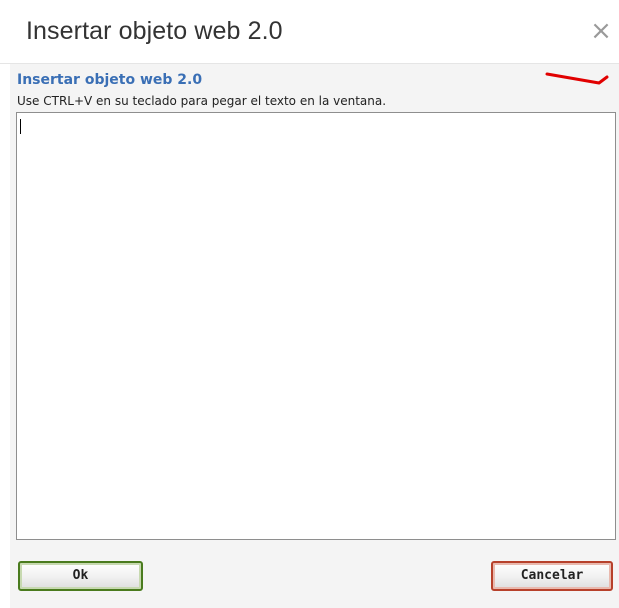 This screenshot has height=608, width=619. Describe the element at coordinates (601, 31) in the screenshot. I see `close-icon: ×` at that location.